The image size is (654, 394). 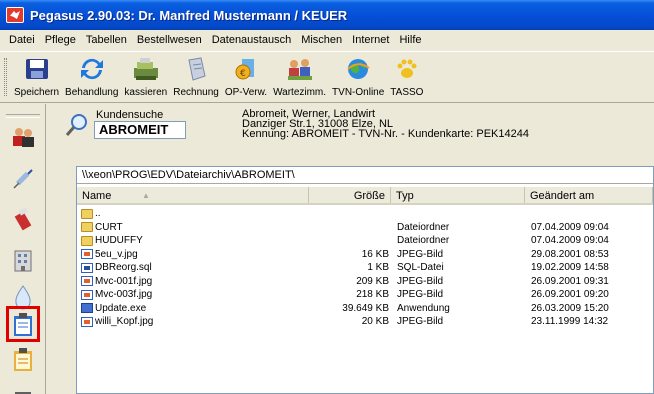 What do you see at coordinates (350, 195) in the screenshot?
I see `column-header-size: Größe` at bounding box center [350, 195].